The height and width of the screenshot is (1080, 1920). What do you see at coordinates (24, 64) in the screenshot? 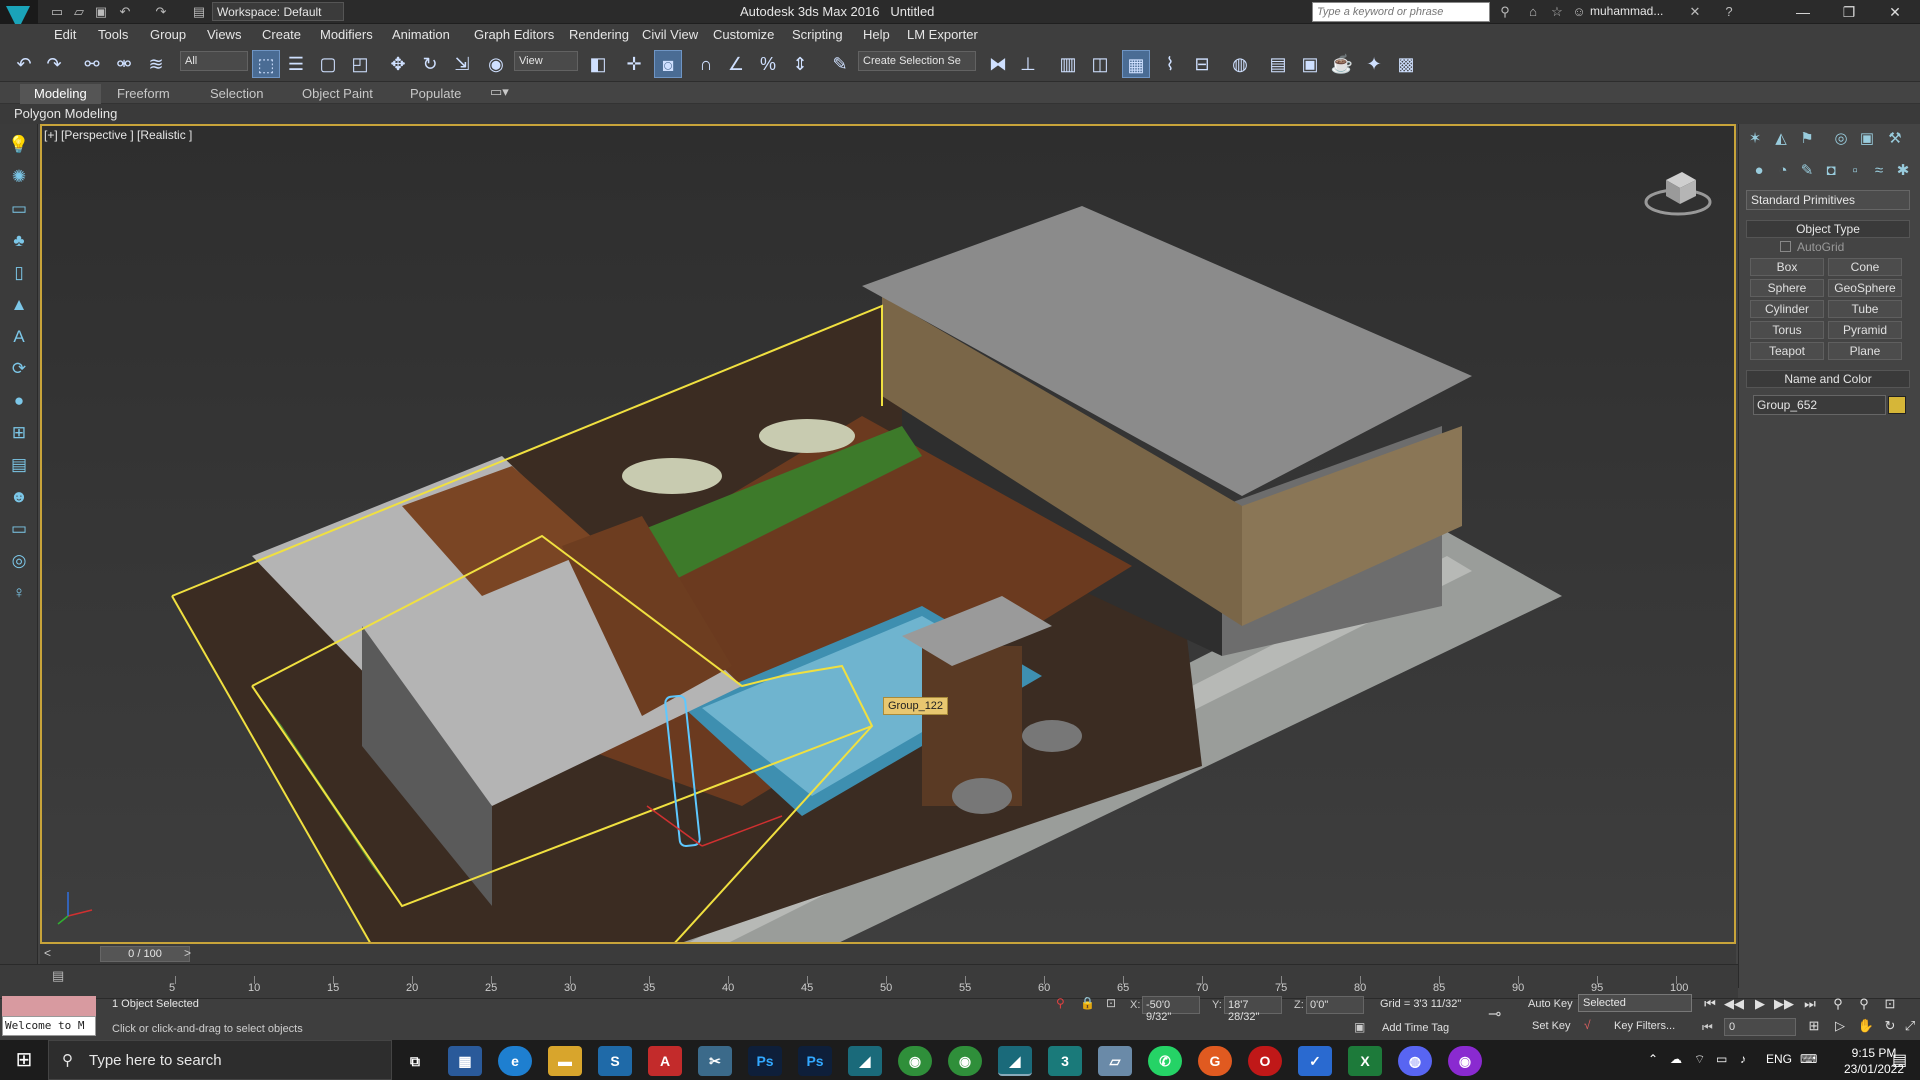
I see `undo-icon: ↶` at bounding box center [24, 64].